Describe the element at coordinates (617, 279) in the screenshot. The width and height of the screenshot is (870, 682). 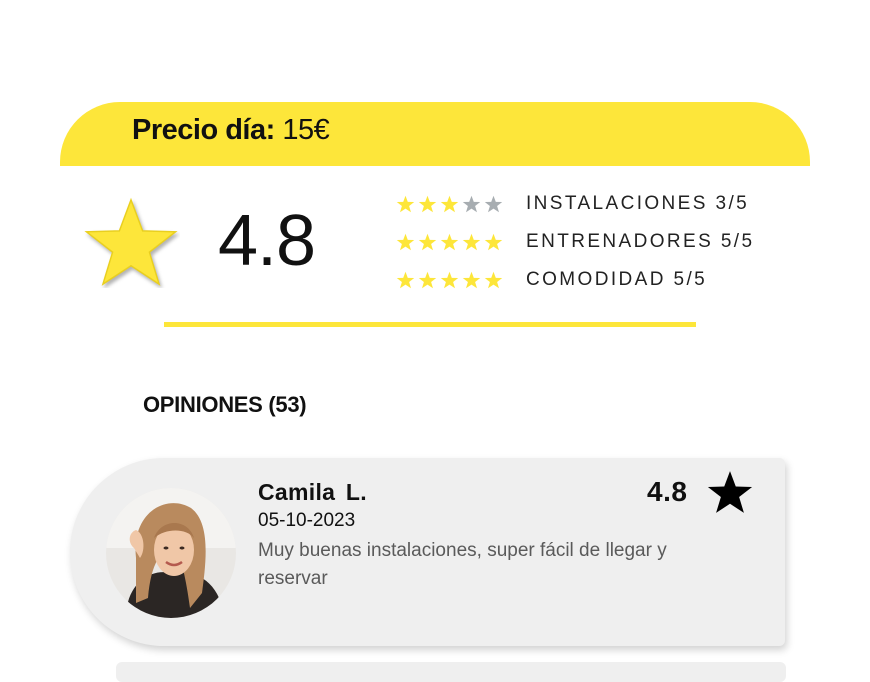
I see `rating-label: COMODIDAD 5/5` at that location.